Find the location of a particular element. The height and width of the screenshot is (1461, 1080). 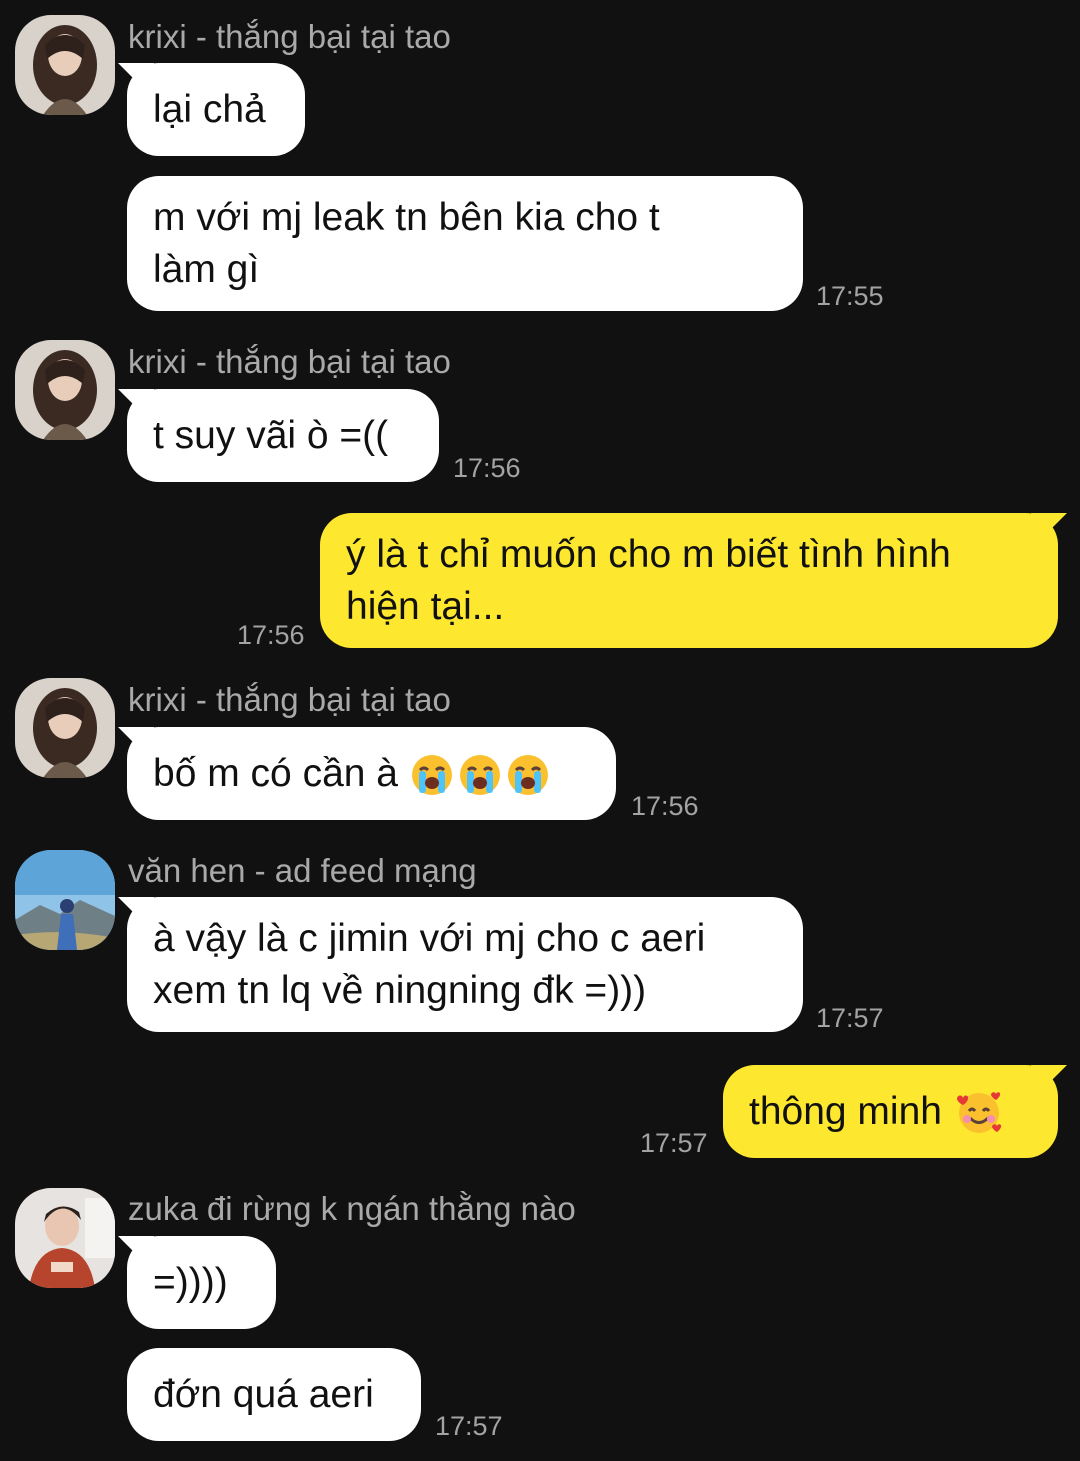

message-text: bố m có cần à is located at coordinates (275, 773).